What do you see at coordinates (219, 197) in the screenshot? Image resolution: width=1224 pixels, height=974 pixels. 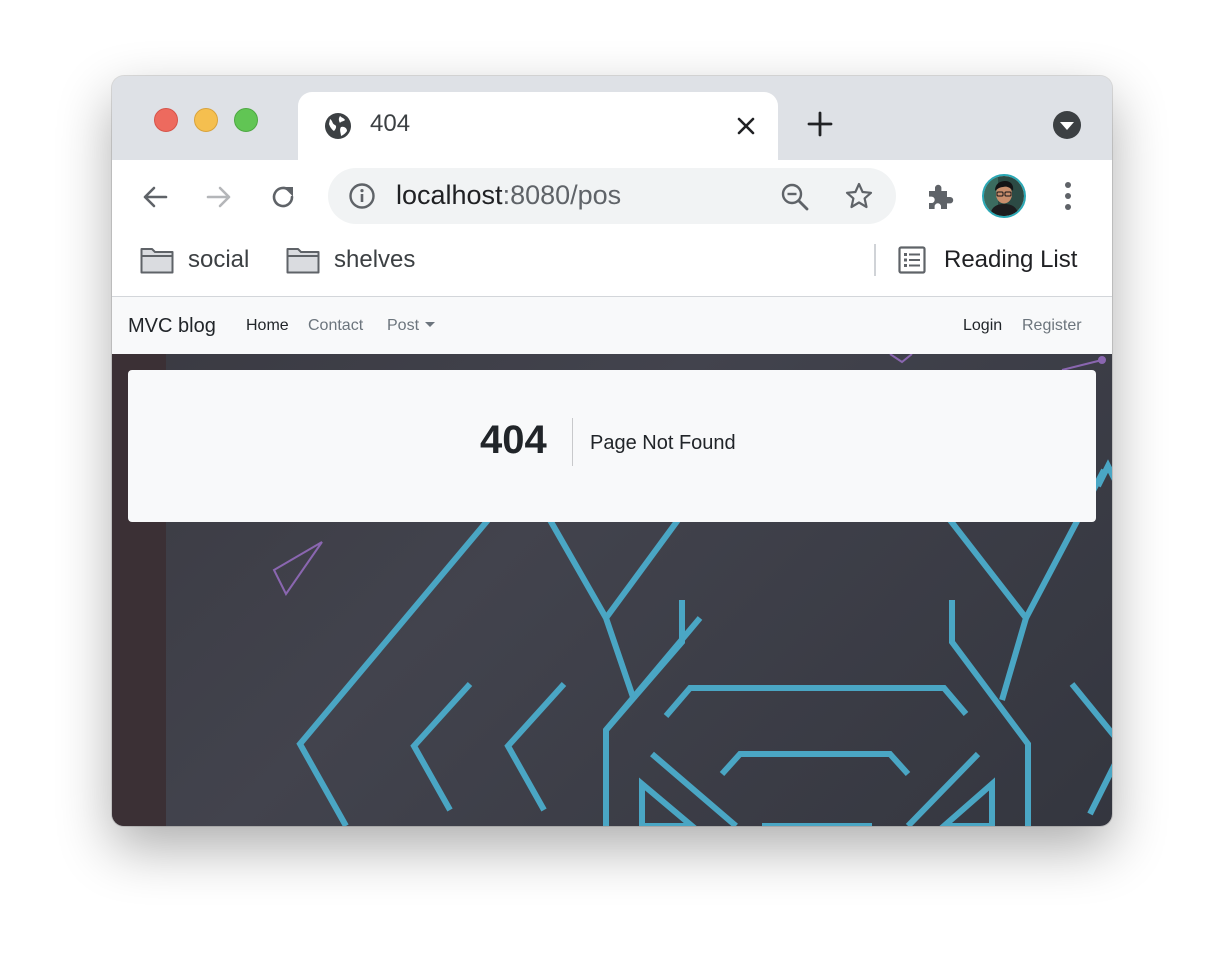 I see `forward-icon` at bounding box center [219, 197].